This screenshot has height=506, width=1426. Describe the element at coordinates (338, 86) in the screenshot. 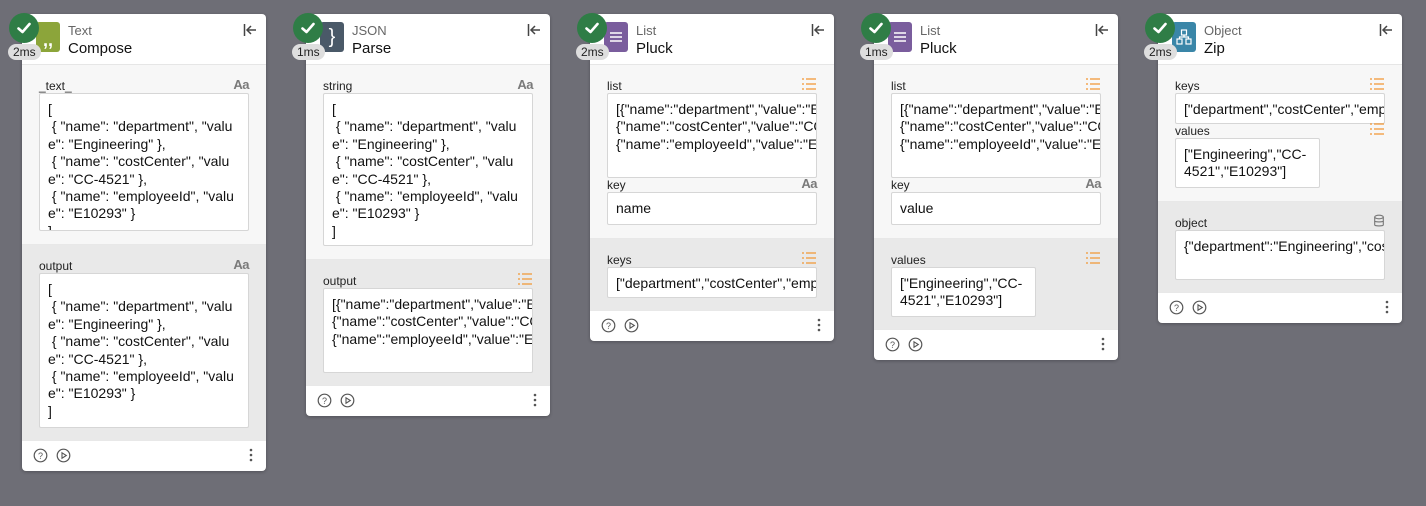

I see `field-label: string` at that location.